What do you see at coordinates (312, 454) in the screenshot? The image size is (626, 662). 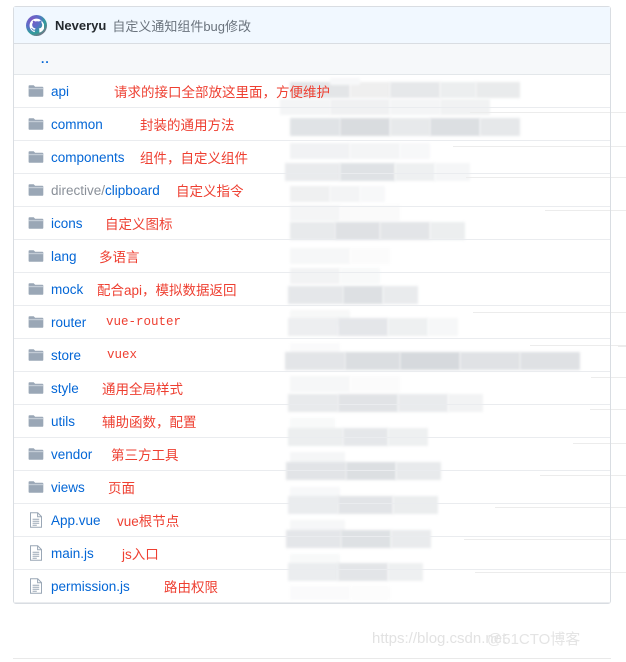 I see `file-list-row: vendor 第三方工具` at bounding box center [312, 454].